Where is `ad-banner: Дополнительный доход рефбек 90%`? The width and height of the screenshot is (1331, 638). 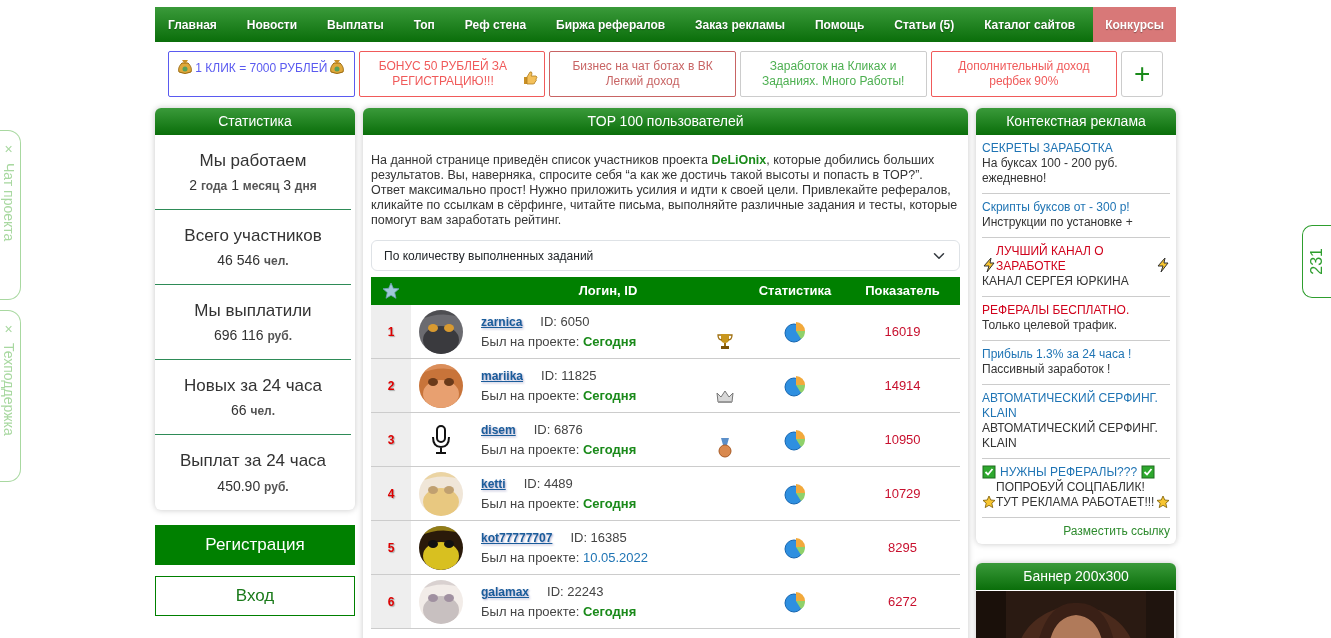
ad-banner: Дополнительный доход рефбек 90% is located at coordinates (1024, 74).